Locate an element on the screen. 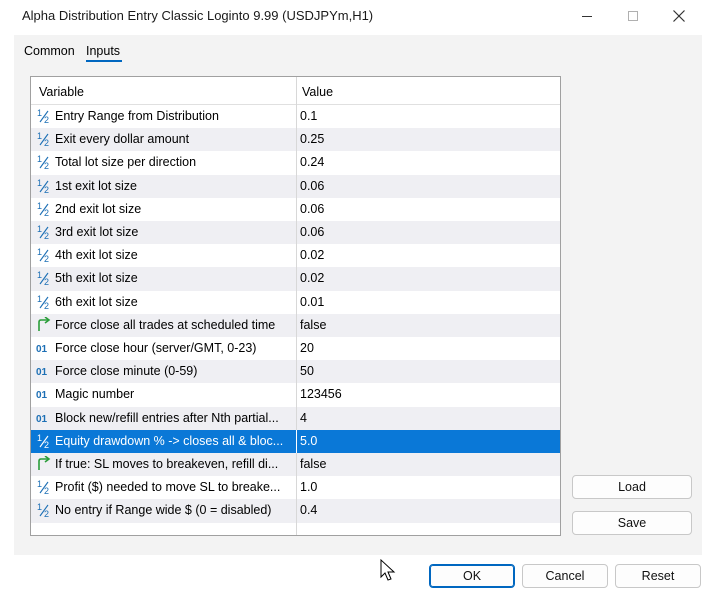 This screenshot has width=702, height=600. table-row: 1 2 2nd exit lot size 0.06 is located at coordinates (295, 209).